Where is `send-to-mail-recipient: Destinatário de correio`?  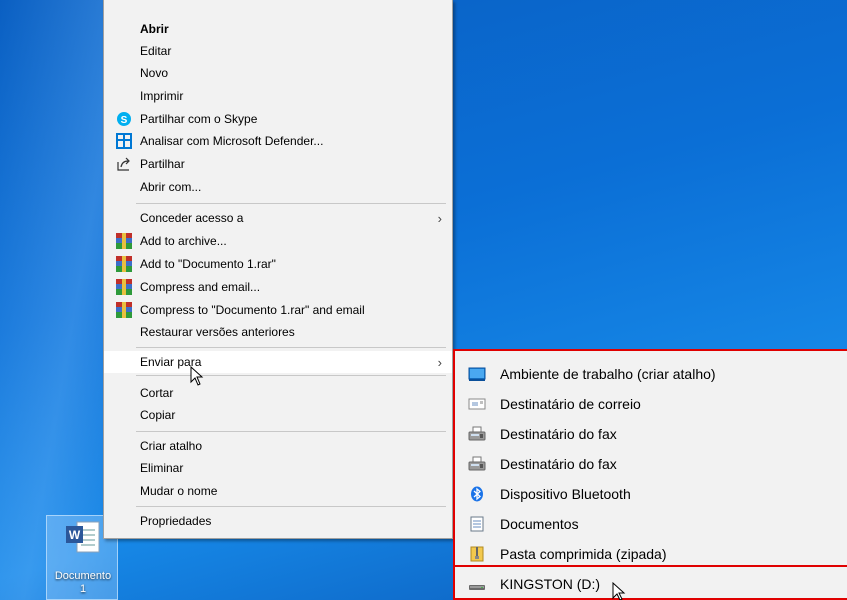
send-to-mail-recipient: Destinatário de correio is located at coordinates (651, 404).